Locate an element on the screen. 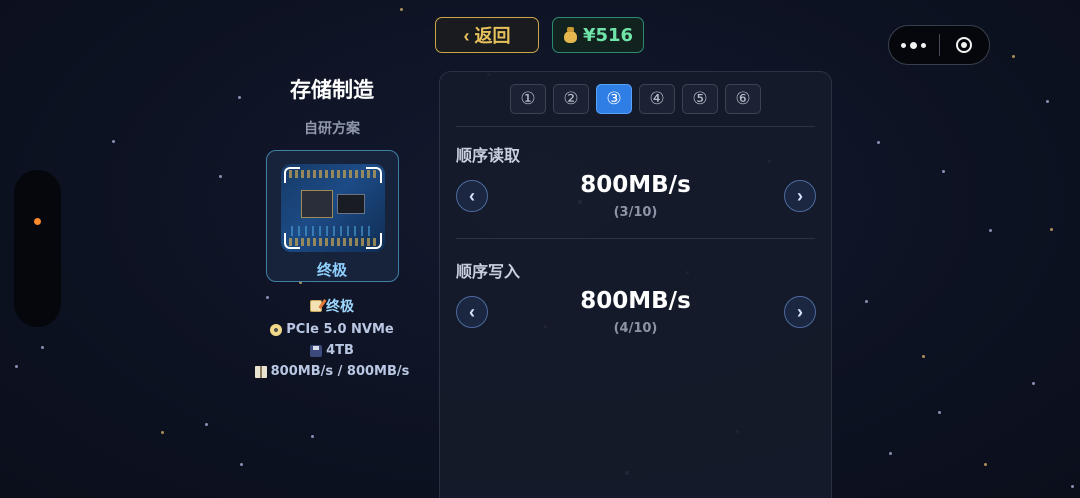  read-speed-value: 800MB/s is located at coordinates (635, 185).